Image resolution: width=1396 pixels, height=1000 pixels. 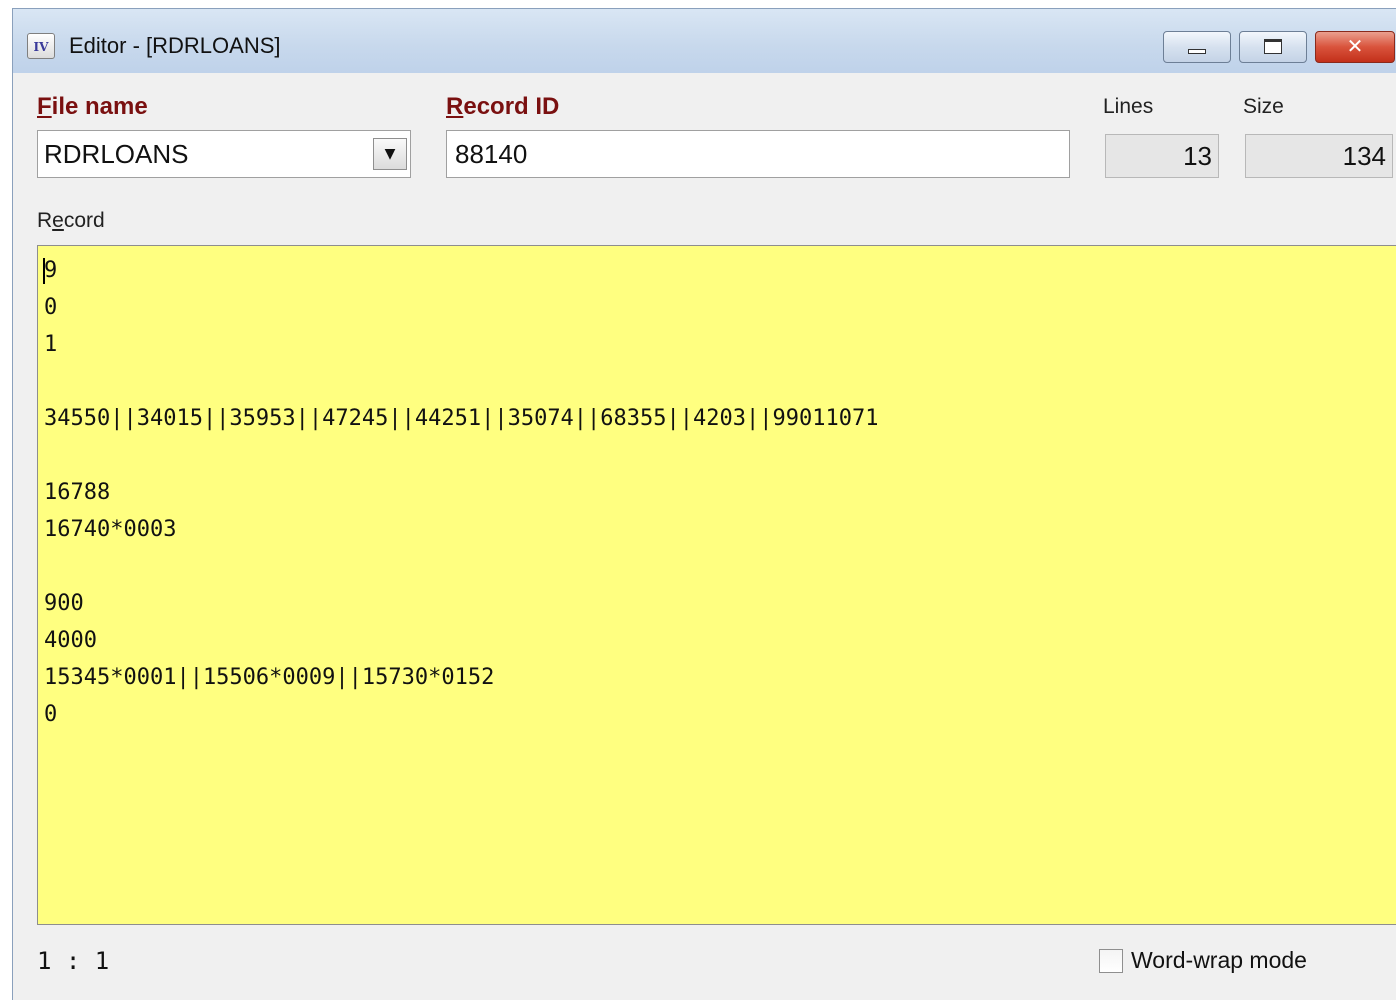 What do you see at coordinates (116, 154) in the screenshot?
I see `file-name-value: RDRLOANS` at bounding box center [116, 154].